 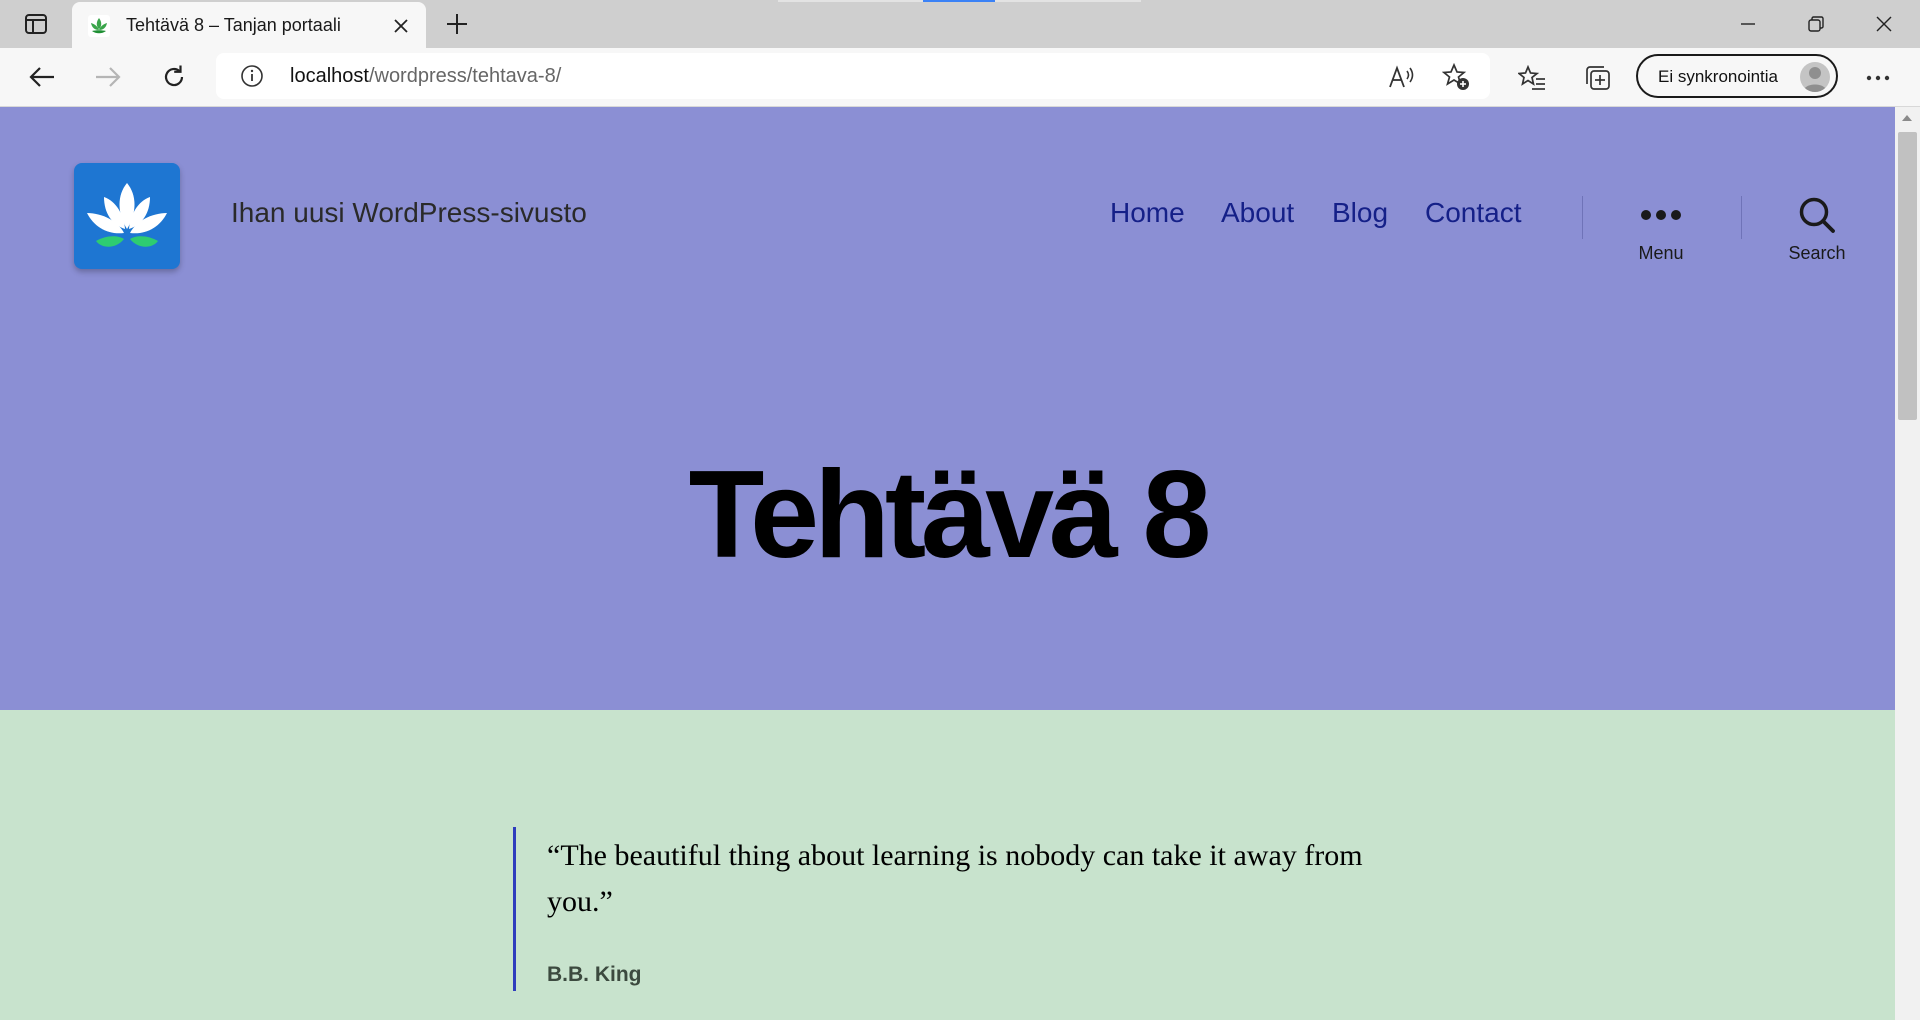 I want to click on nav-link-home: Home, so click(x=1147, y=213).